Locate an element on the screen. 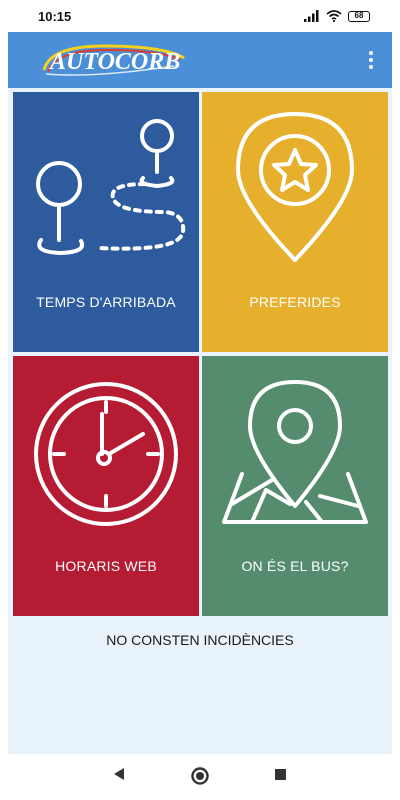 This screenshot has width=400, height=800. battery-icon: 68 is located at coordinates (359, 16).